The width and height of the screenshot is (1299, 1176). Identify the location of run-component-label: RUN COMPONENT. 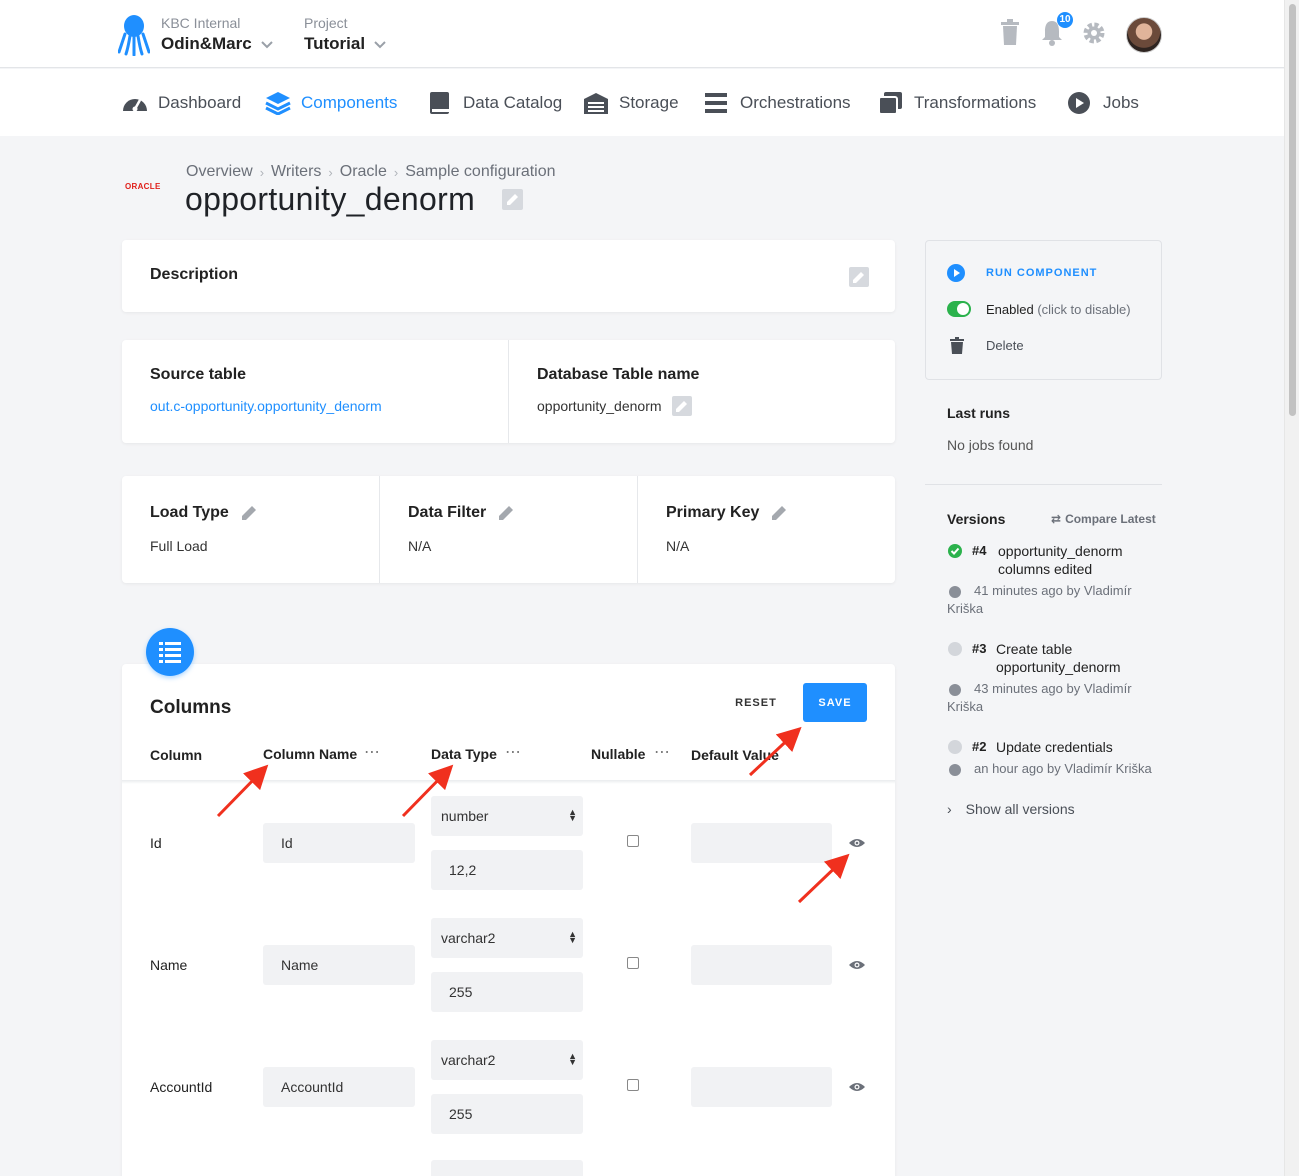
(1042, 273).